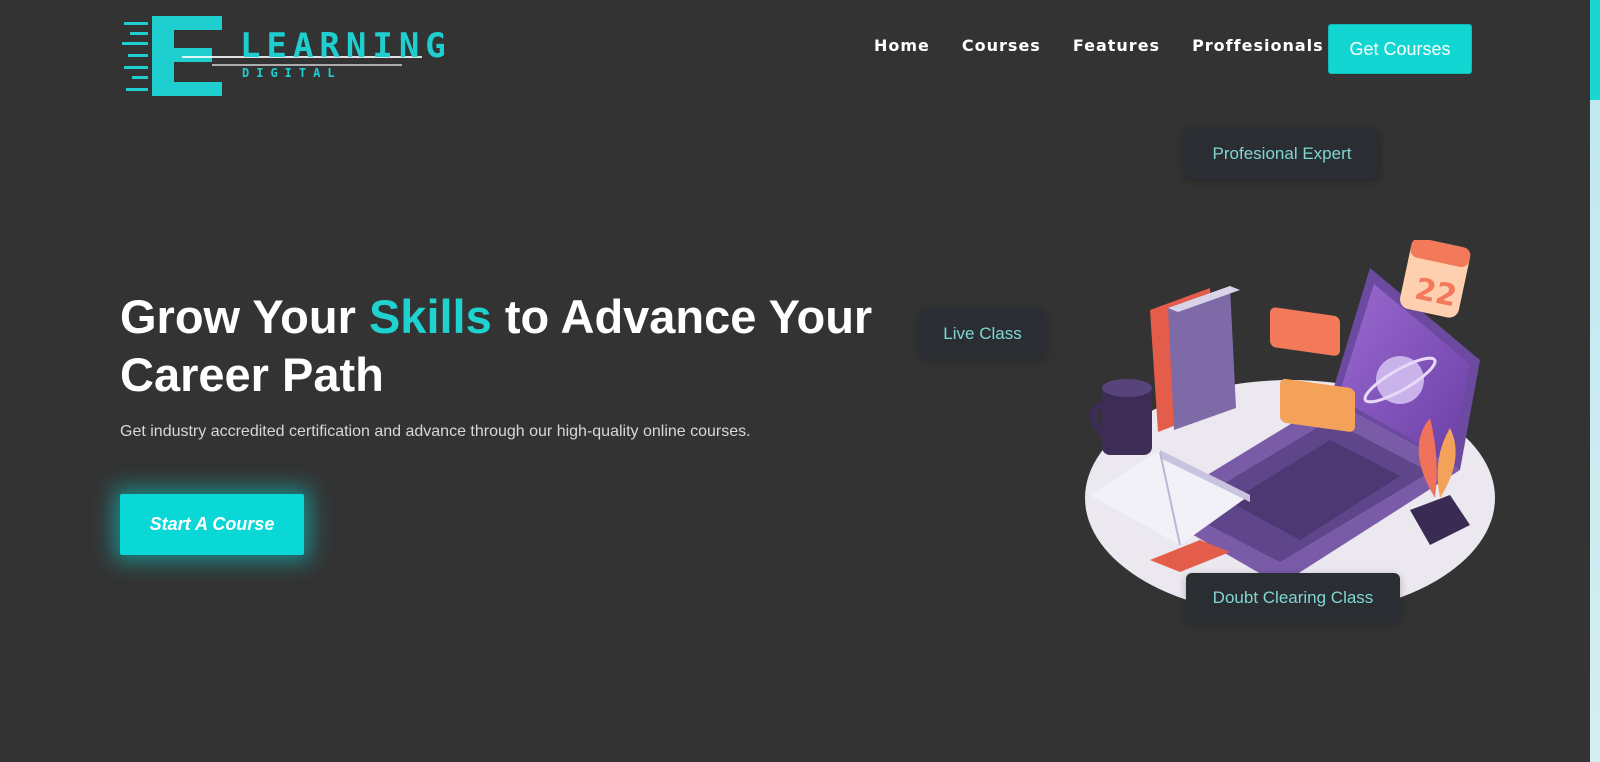 Image resolution: width=1600 pixels, height=762 pixels. What do you see at coordinates (902, 45) in the screenshot?
I see `nav-home: Home` at bounding box center [902, 45].